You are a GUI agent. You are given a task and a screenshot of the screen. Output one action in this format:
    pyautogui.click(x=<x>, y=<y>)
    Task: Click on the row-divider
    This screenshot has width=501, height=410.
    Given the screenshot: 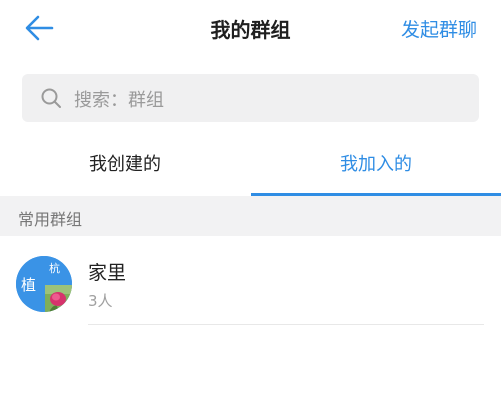 What is the action you would take?
    pyautogui.click(x=286, y=324)
    